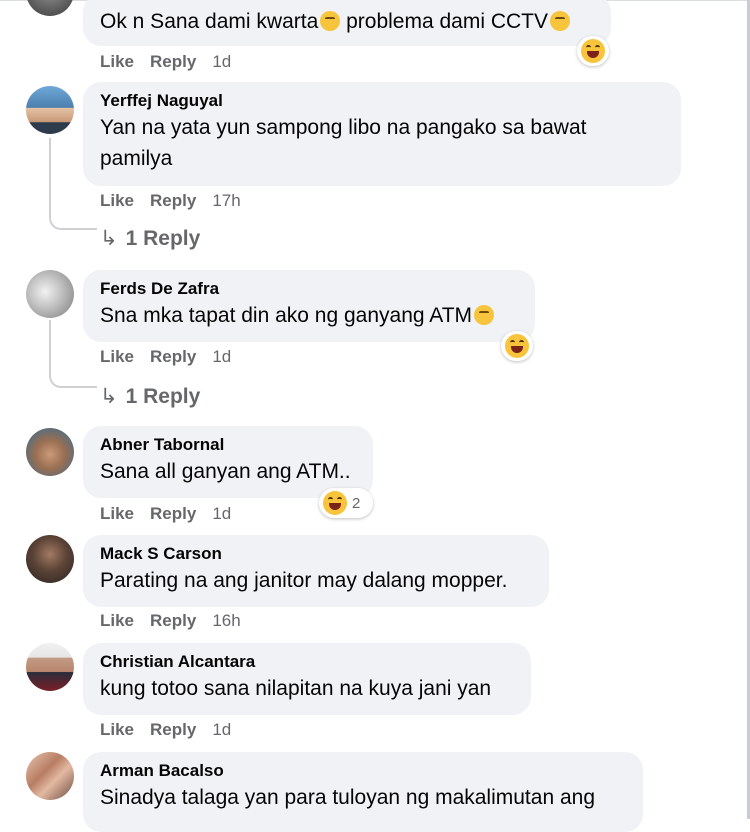 Image resolution: width=750 pixels, height=832 pixels. I want to click on comment-time: 16h, so click(226, 620).